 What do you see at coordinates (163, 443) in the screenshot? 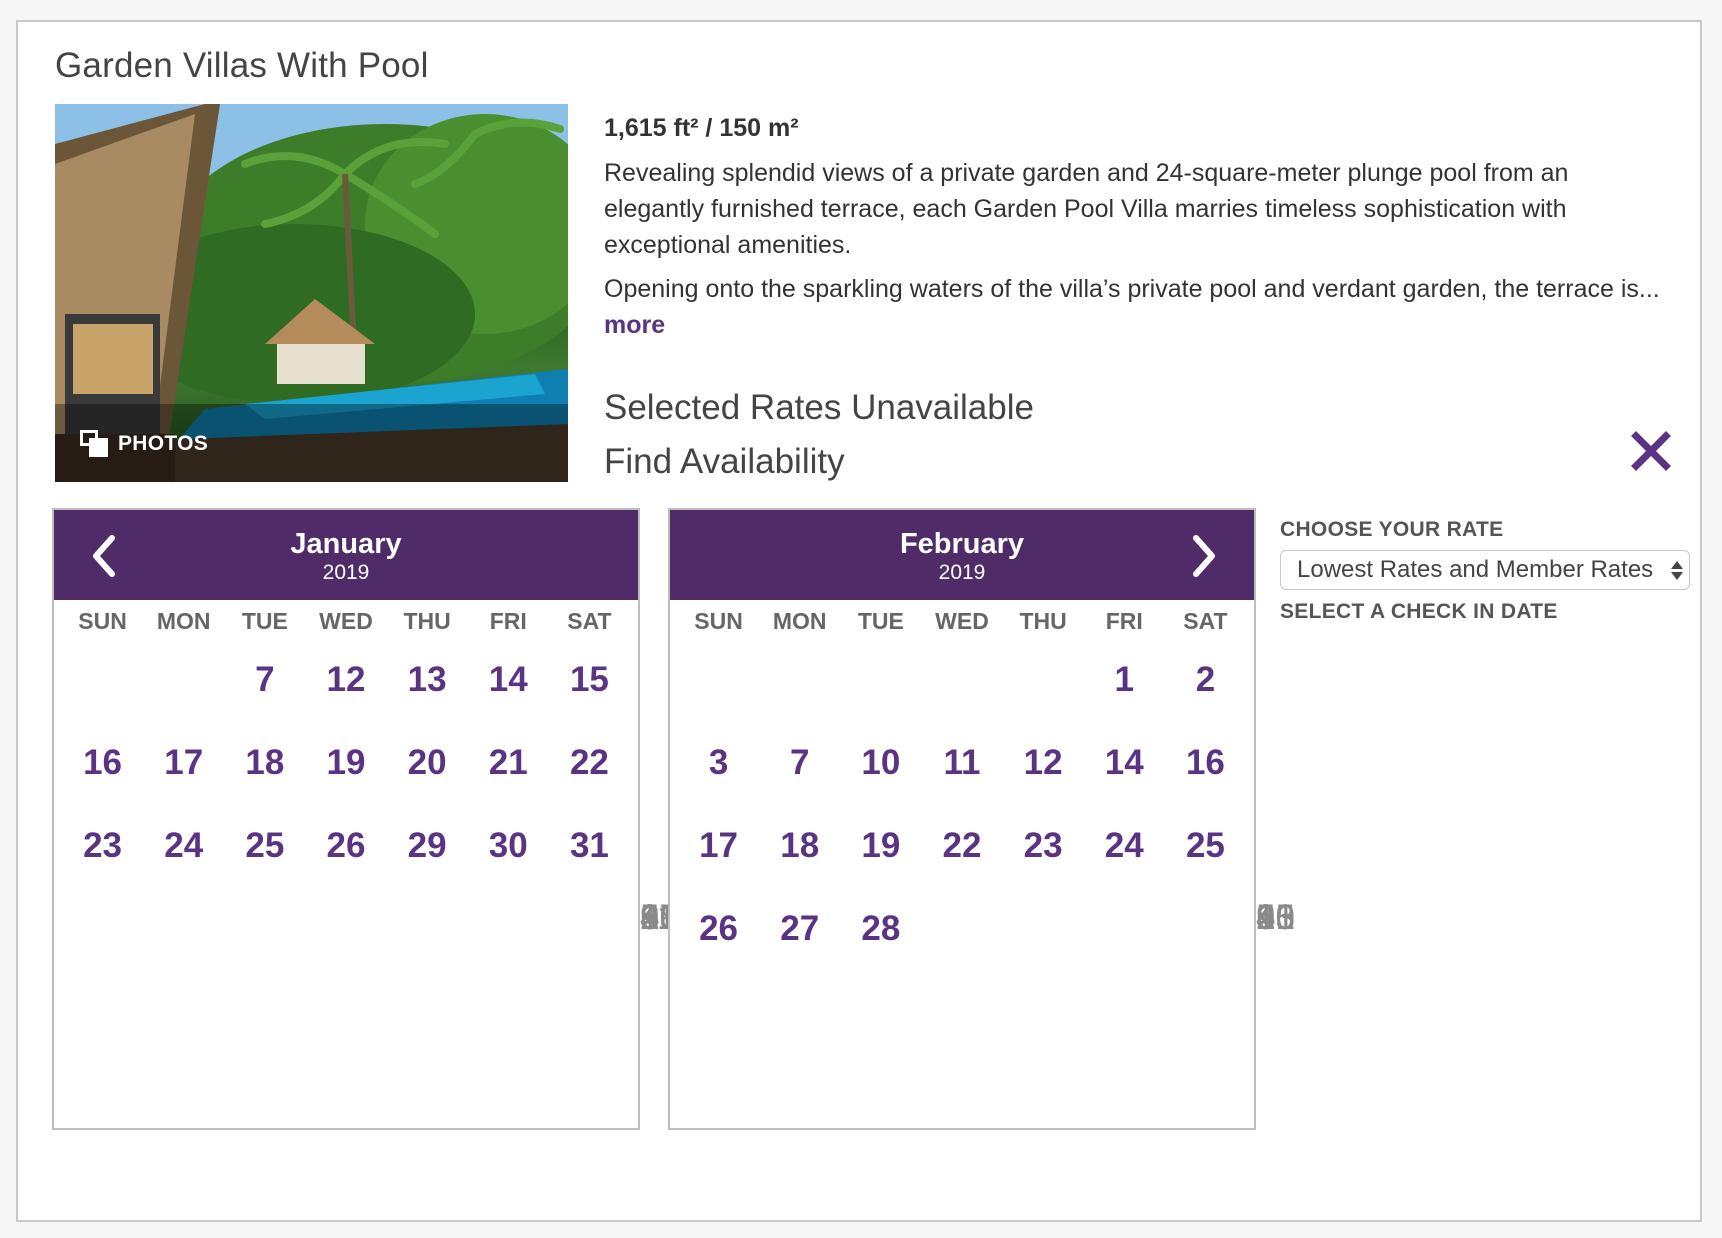
I see `photos-label: PHOTOS` at bounding box center [163, 443].